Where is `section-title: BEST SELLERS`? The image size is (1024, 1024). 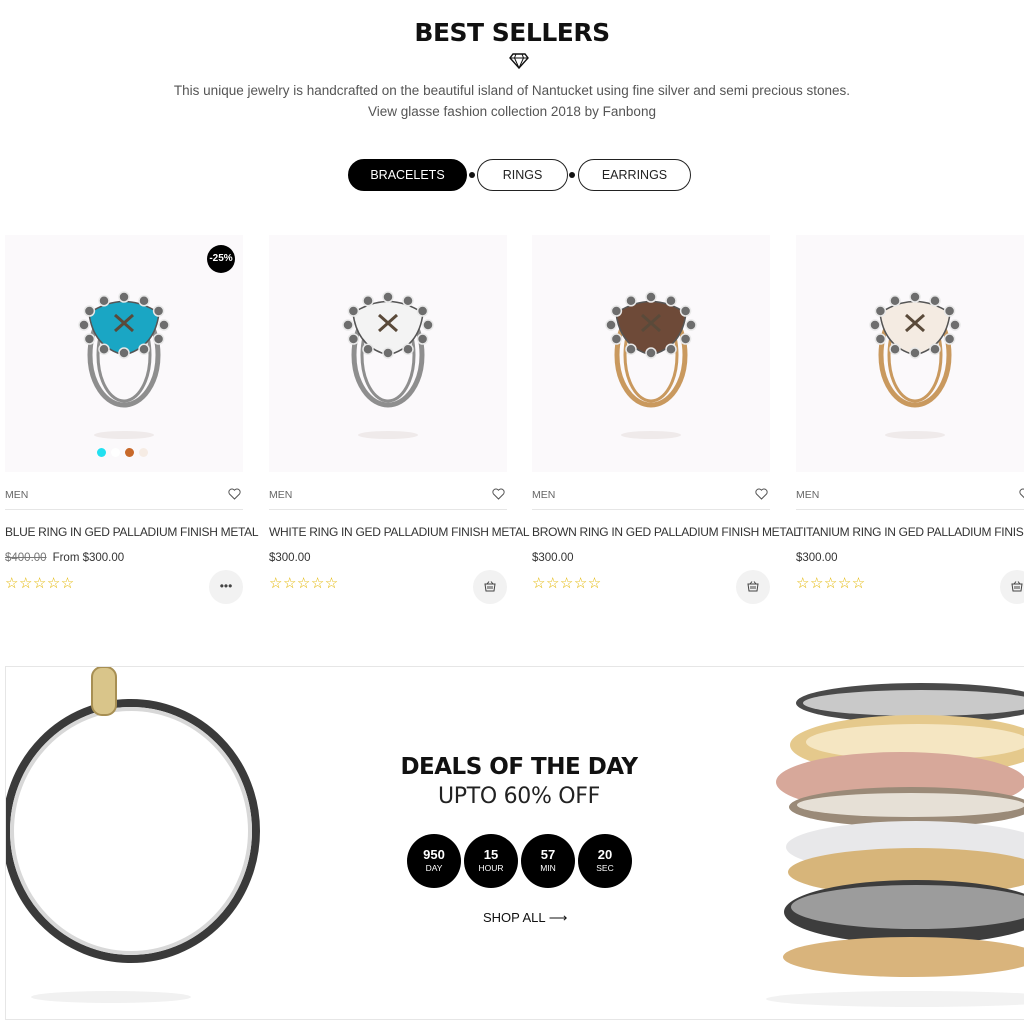
section-title: BEST SELLERS is located at coordinates (512, 32).